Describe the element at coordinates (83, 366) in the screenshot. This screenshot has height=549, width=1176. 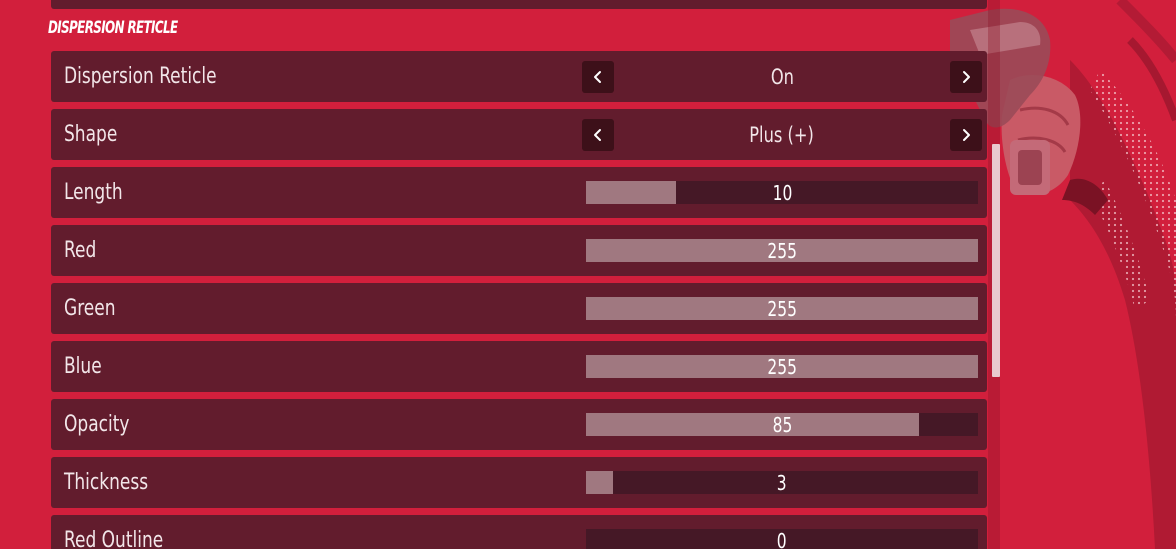
I see `setting-label: Blue` at that location.